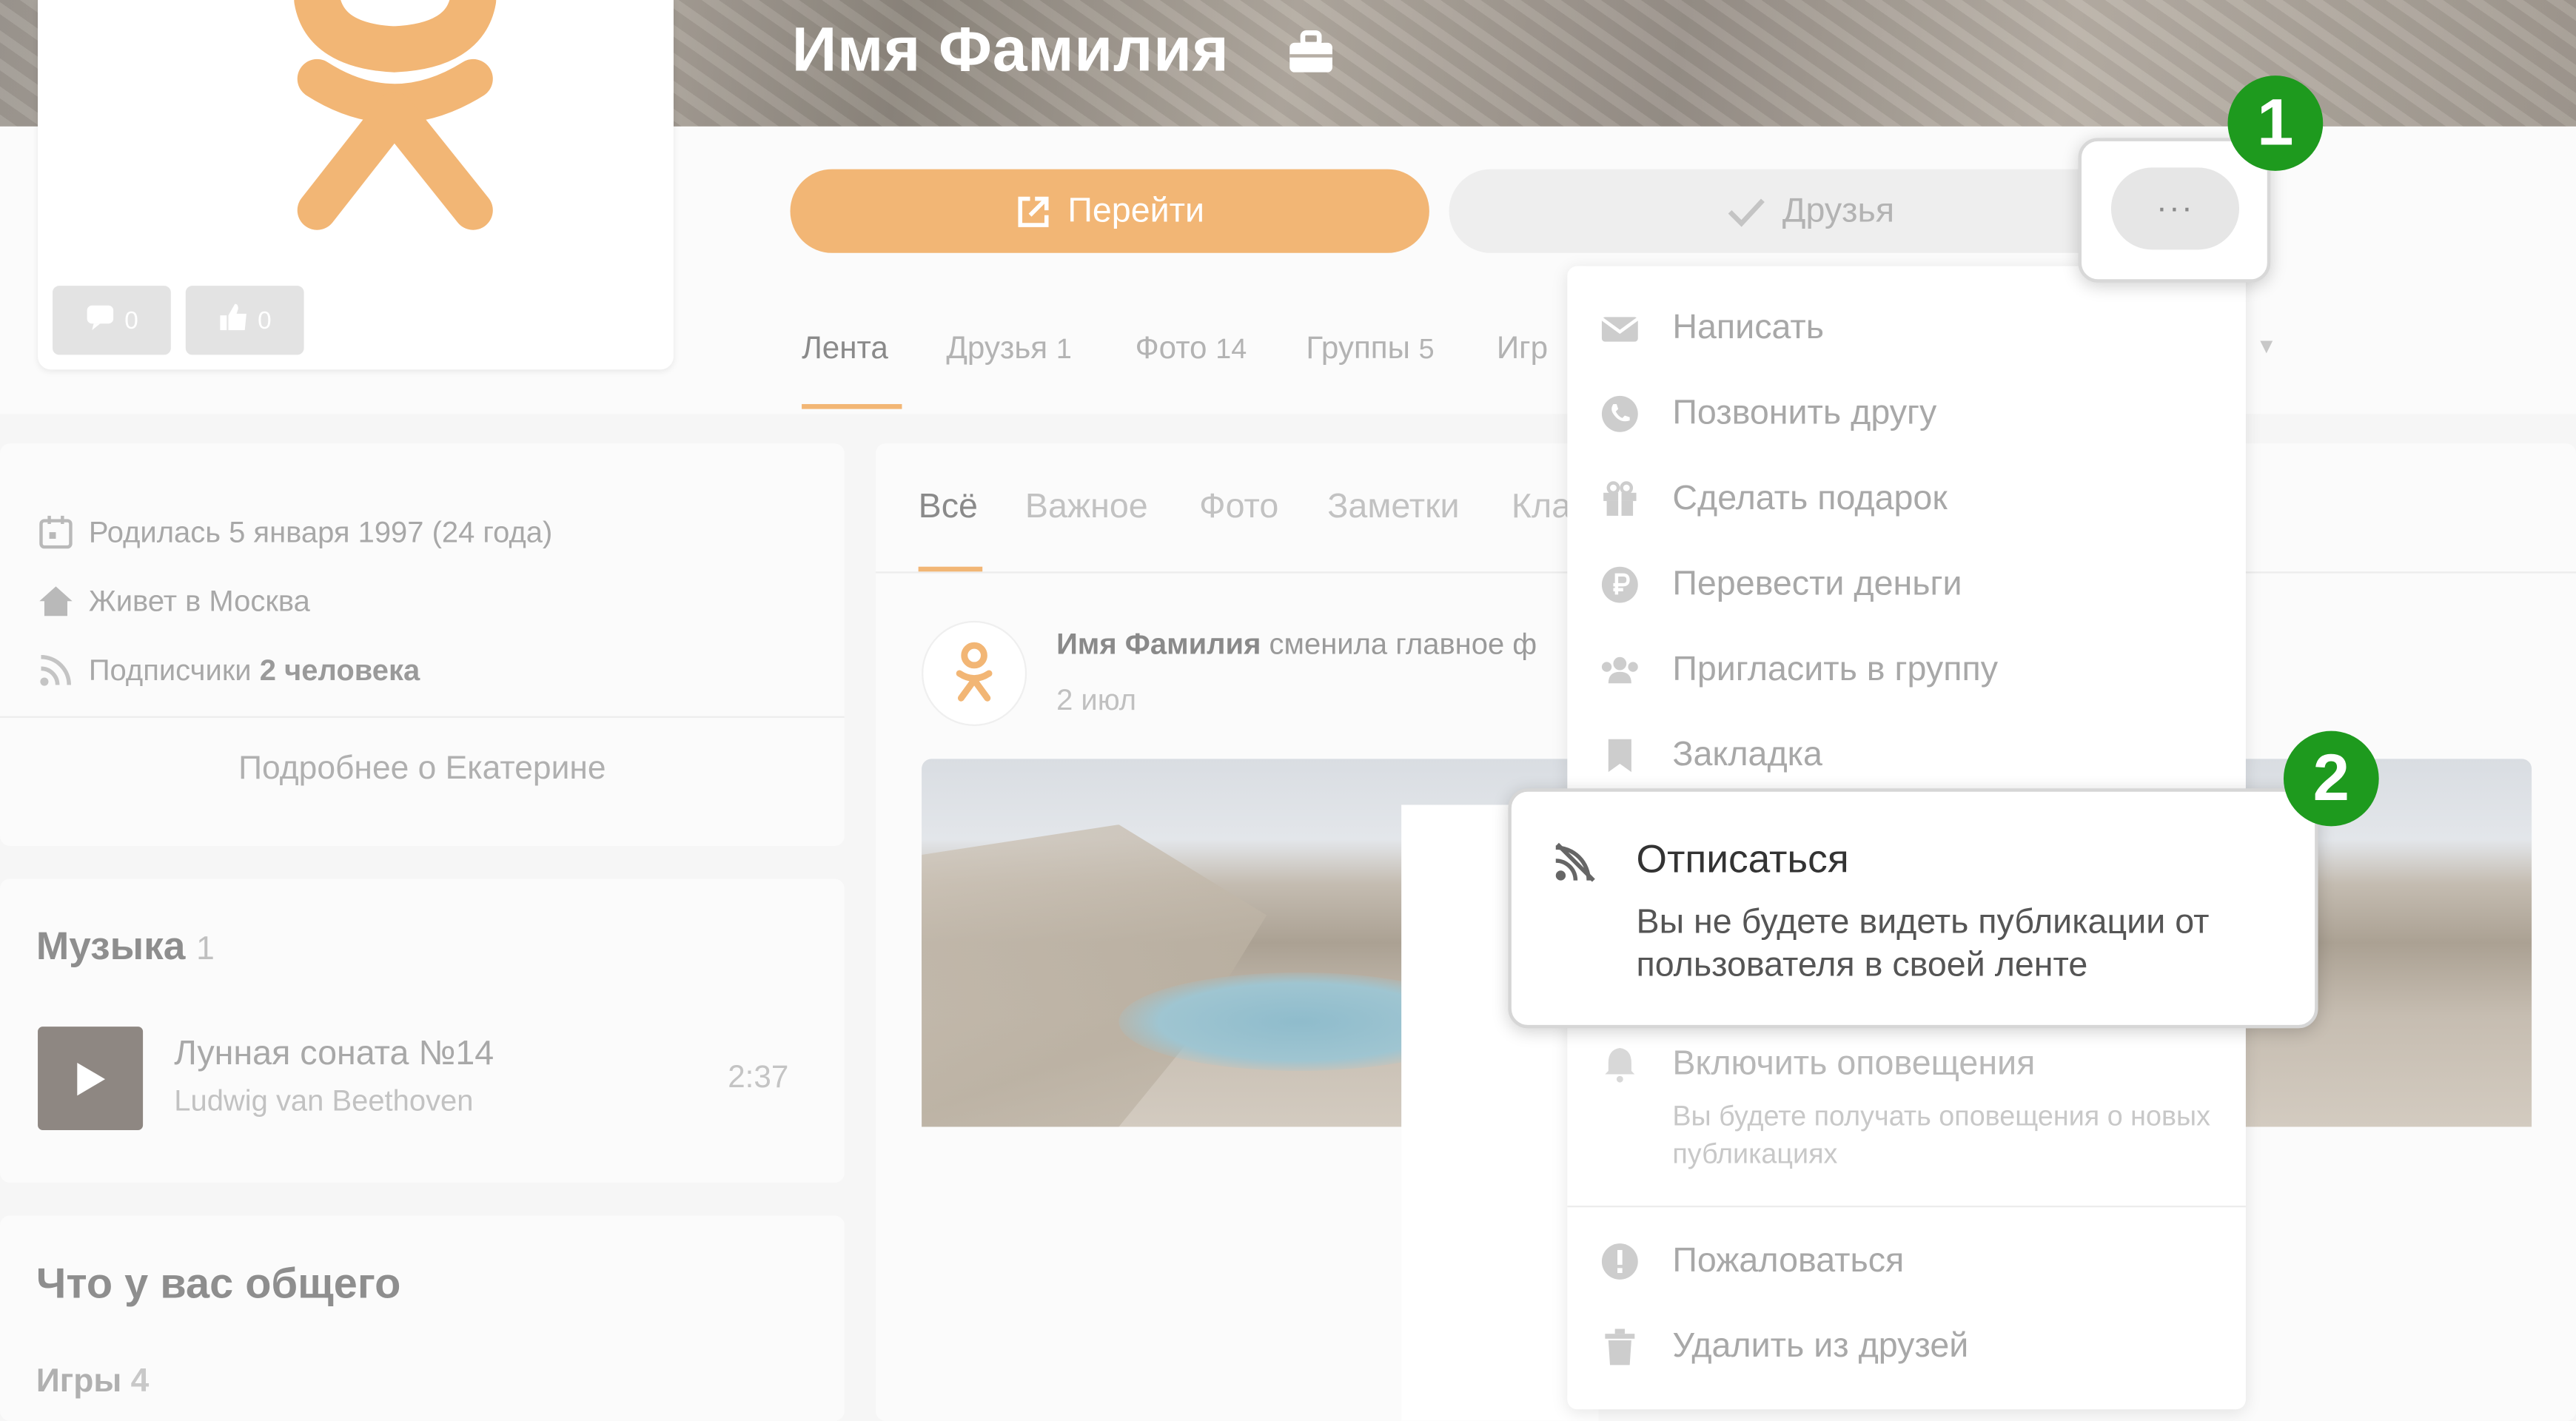 The width and height of the screenshot is (2576, 1421). Describe the element at coordinates (1799, 670) in the screenshot. I see `menu-item-invite: Пригласить в группу` at that location.